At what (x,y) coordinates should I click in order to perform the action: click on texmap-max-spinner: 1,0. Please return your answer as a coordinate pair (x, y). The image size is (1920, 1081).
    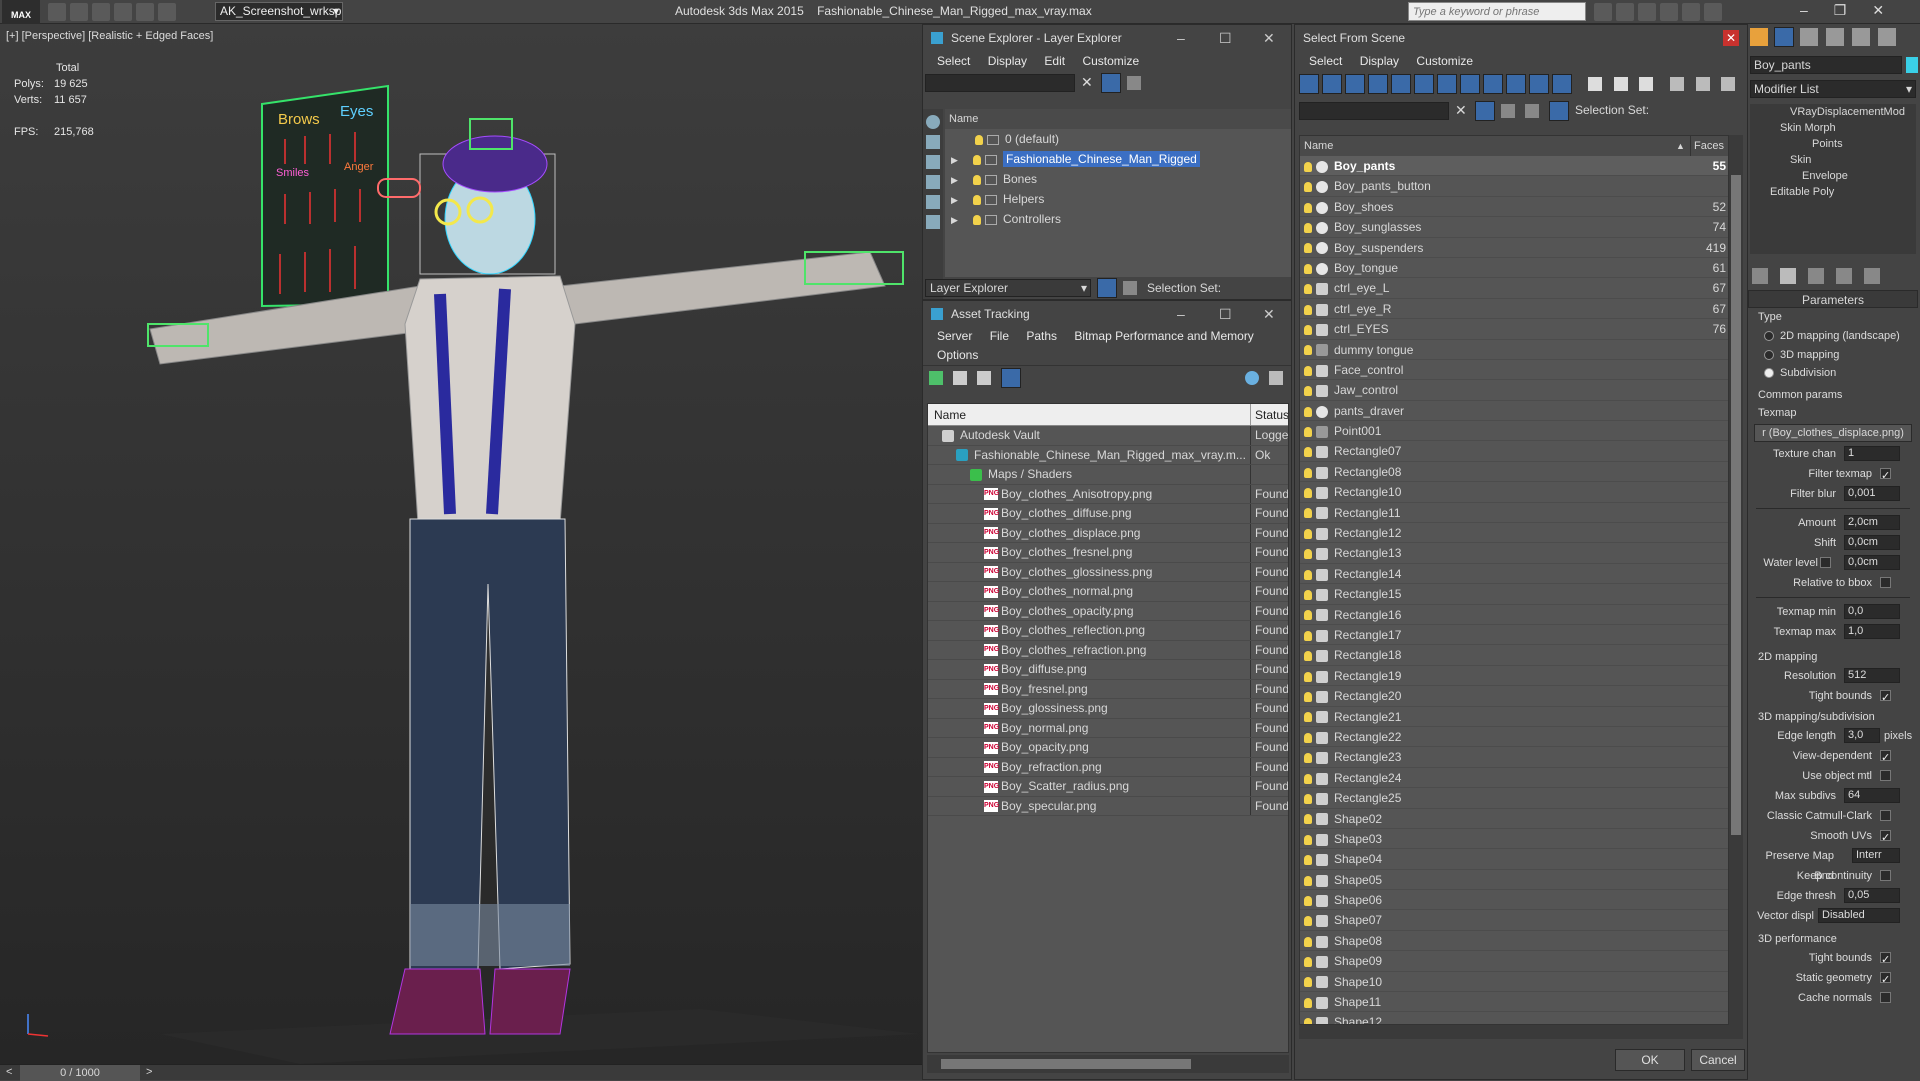
    Looking at the image, I should click on (1872, 631).